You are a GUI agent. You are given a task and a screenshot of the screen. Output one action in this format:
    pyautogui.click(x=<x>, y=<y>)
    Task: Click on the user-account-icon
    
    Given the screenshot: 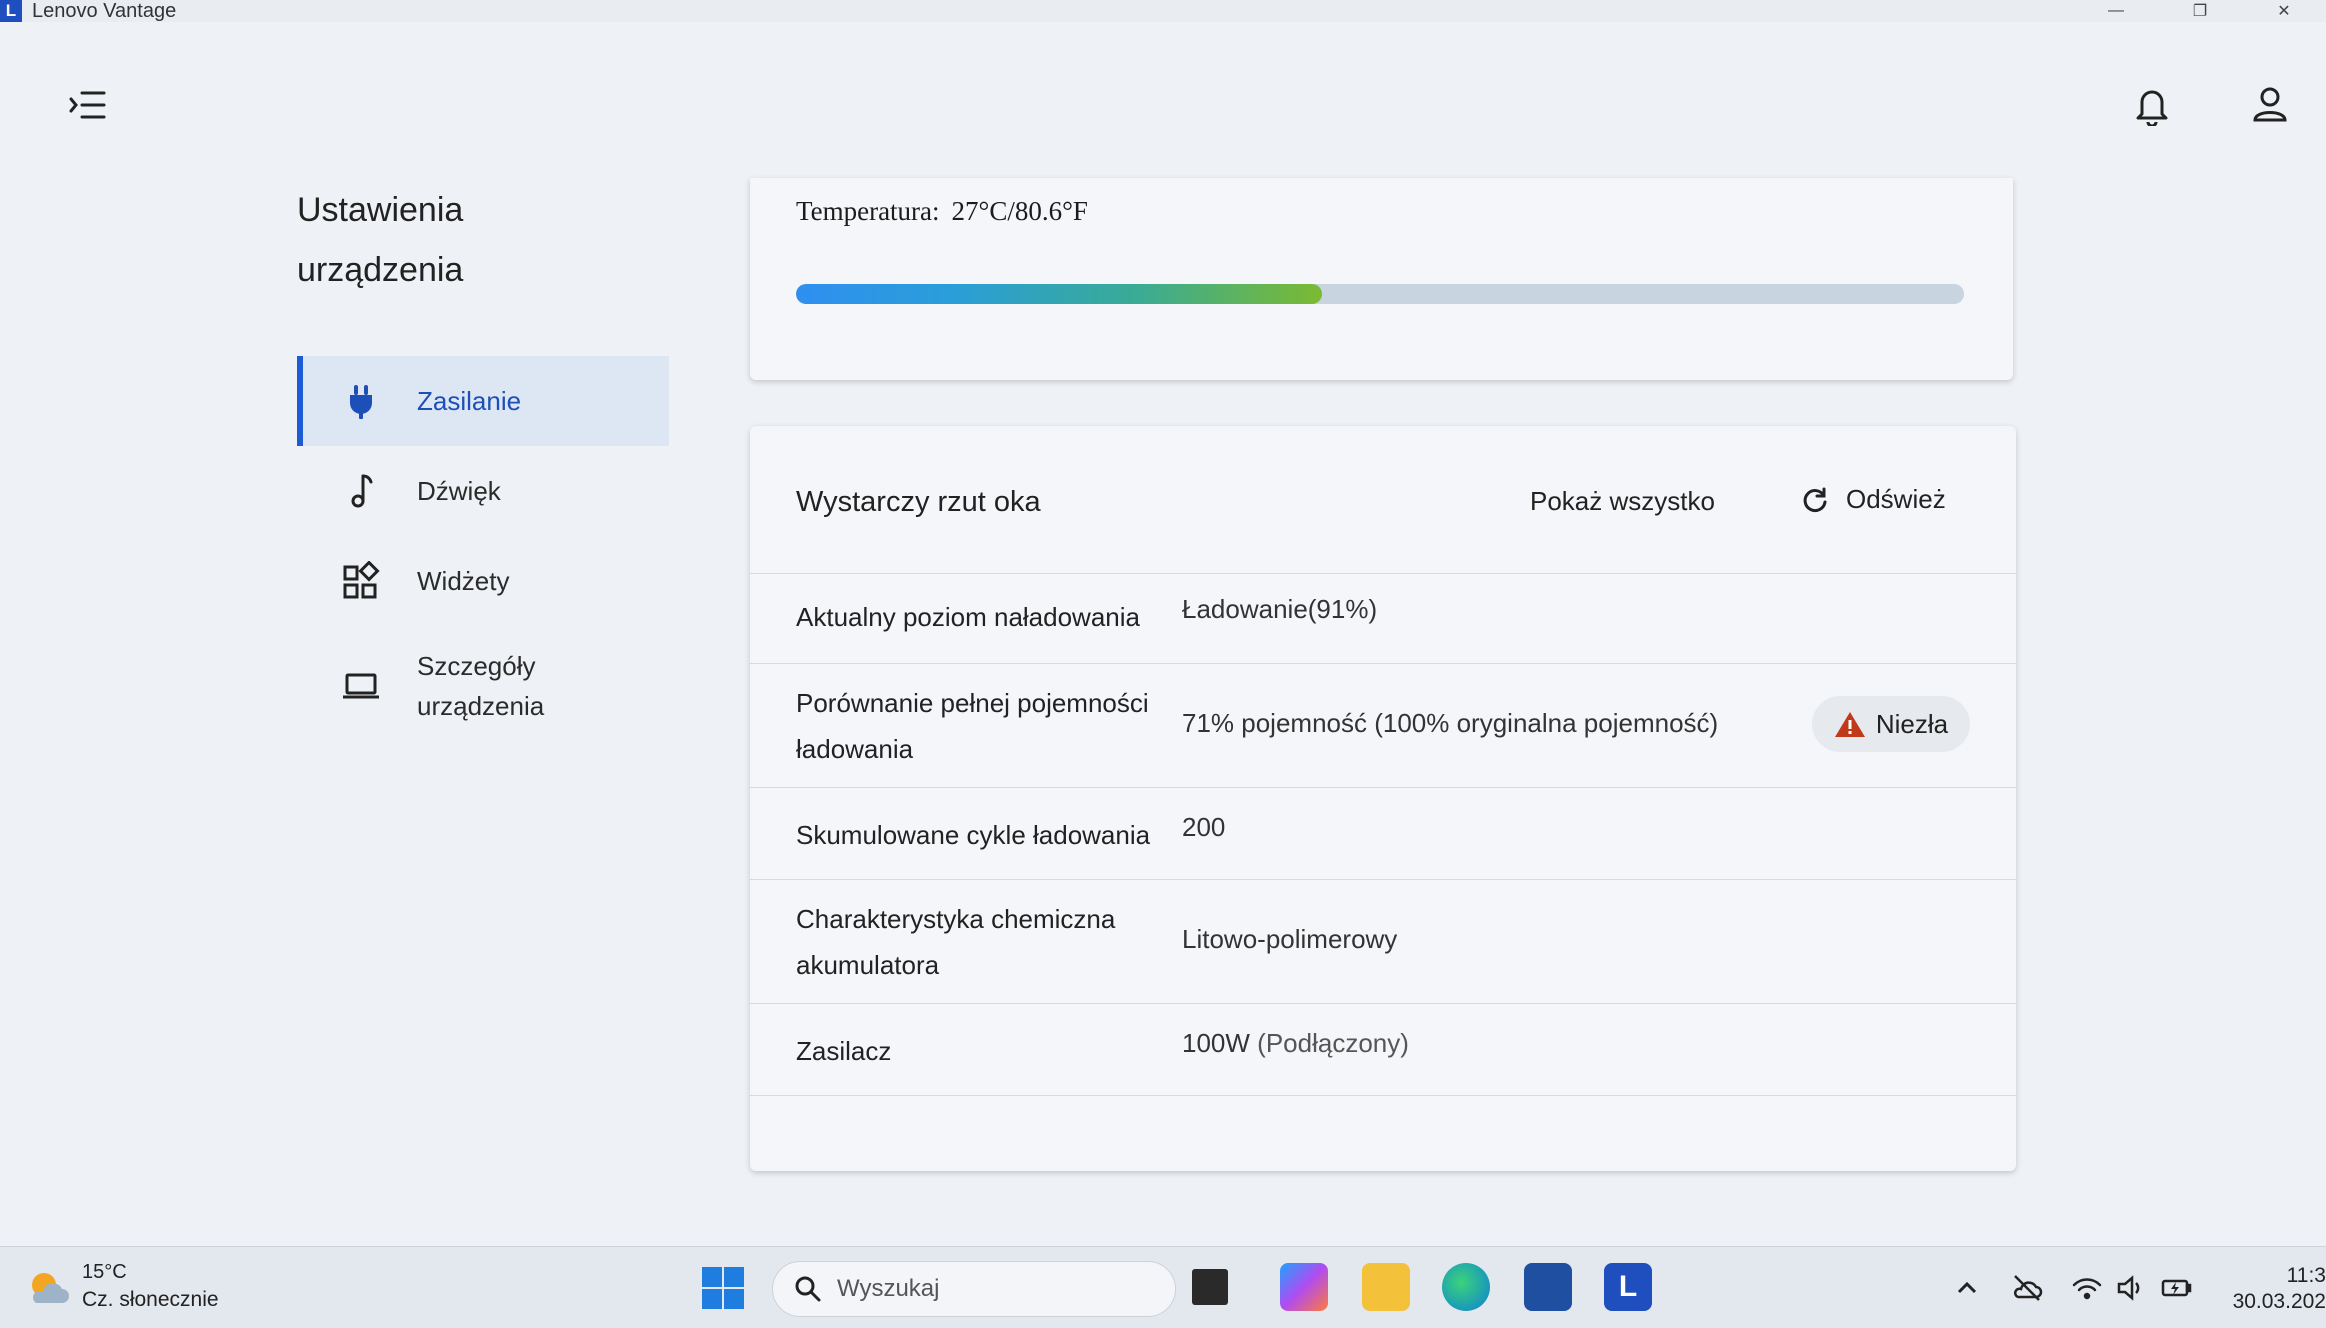 What is the action you would take?
    pyautogui.click(x=2270, y=104)
    